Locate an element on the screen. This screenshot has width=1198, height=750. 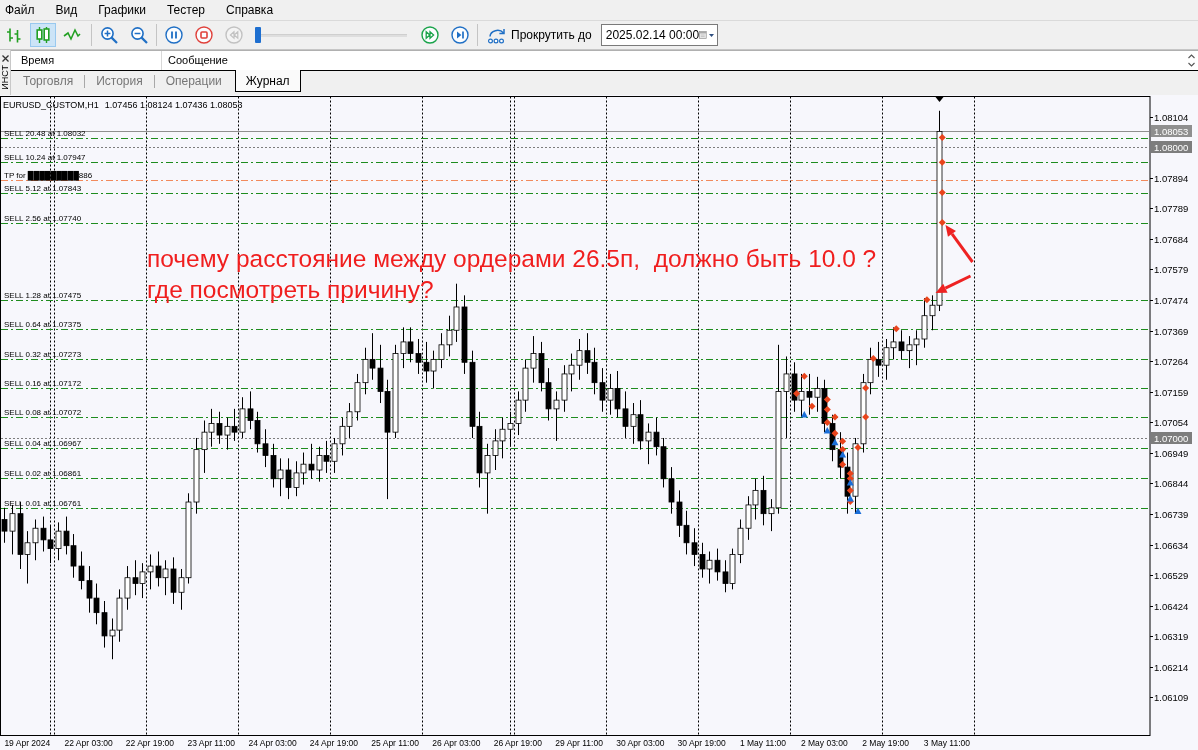
time-axis-label: 2 May 19:00 is located at coordinates (885, 743).